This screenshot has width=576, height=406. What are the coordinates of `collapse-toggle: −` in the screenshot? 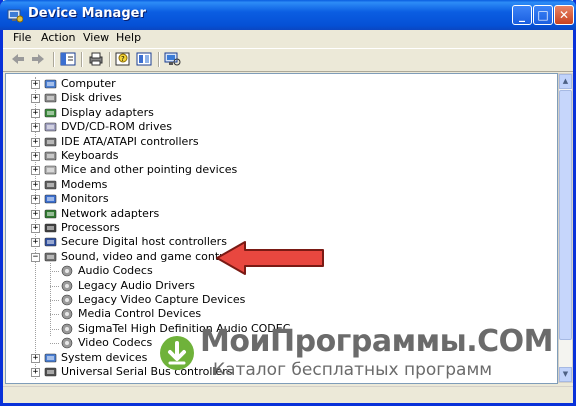 It's located at (35, 257).